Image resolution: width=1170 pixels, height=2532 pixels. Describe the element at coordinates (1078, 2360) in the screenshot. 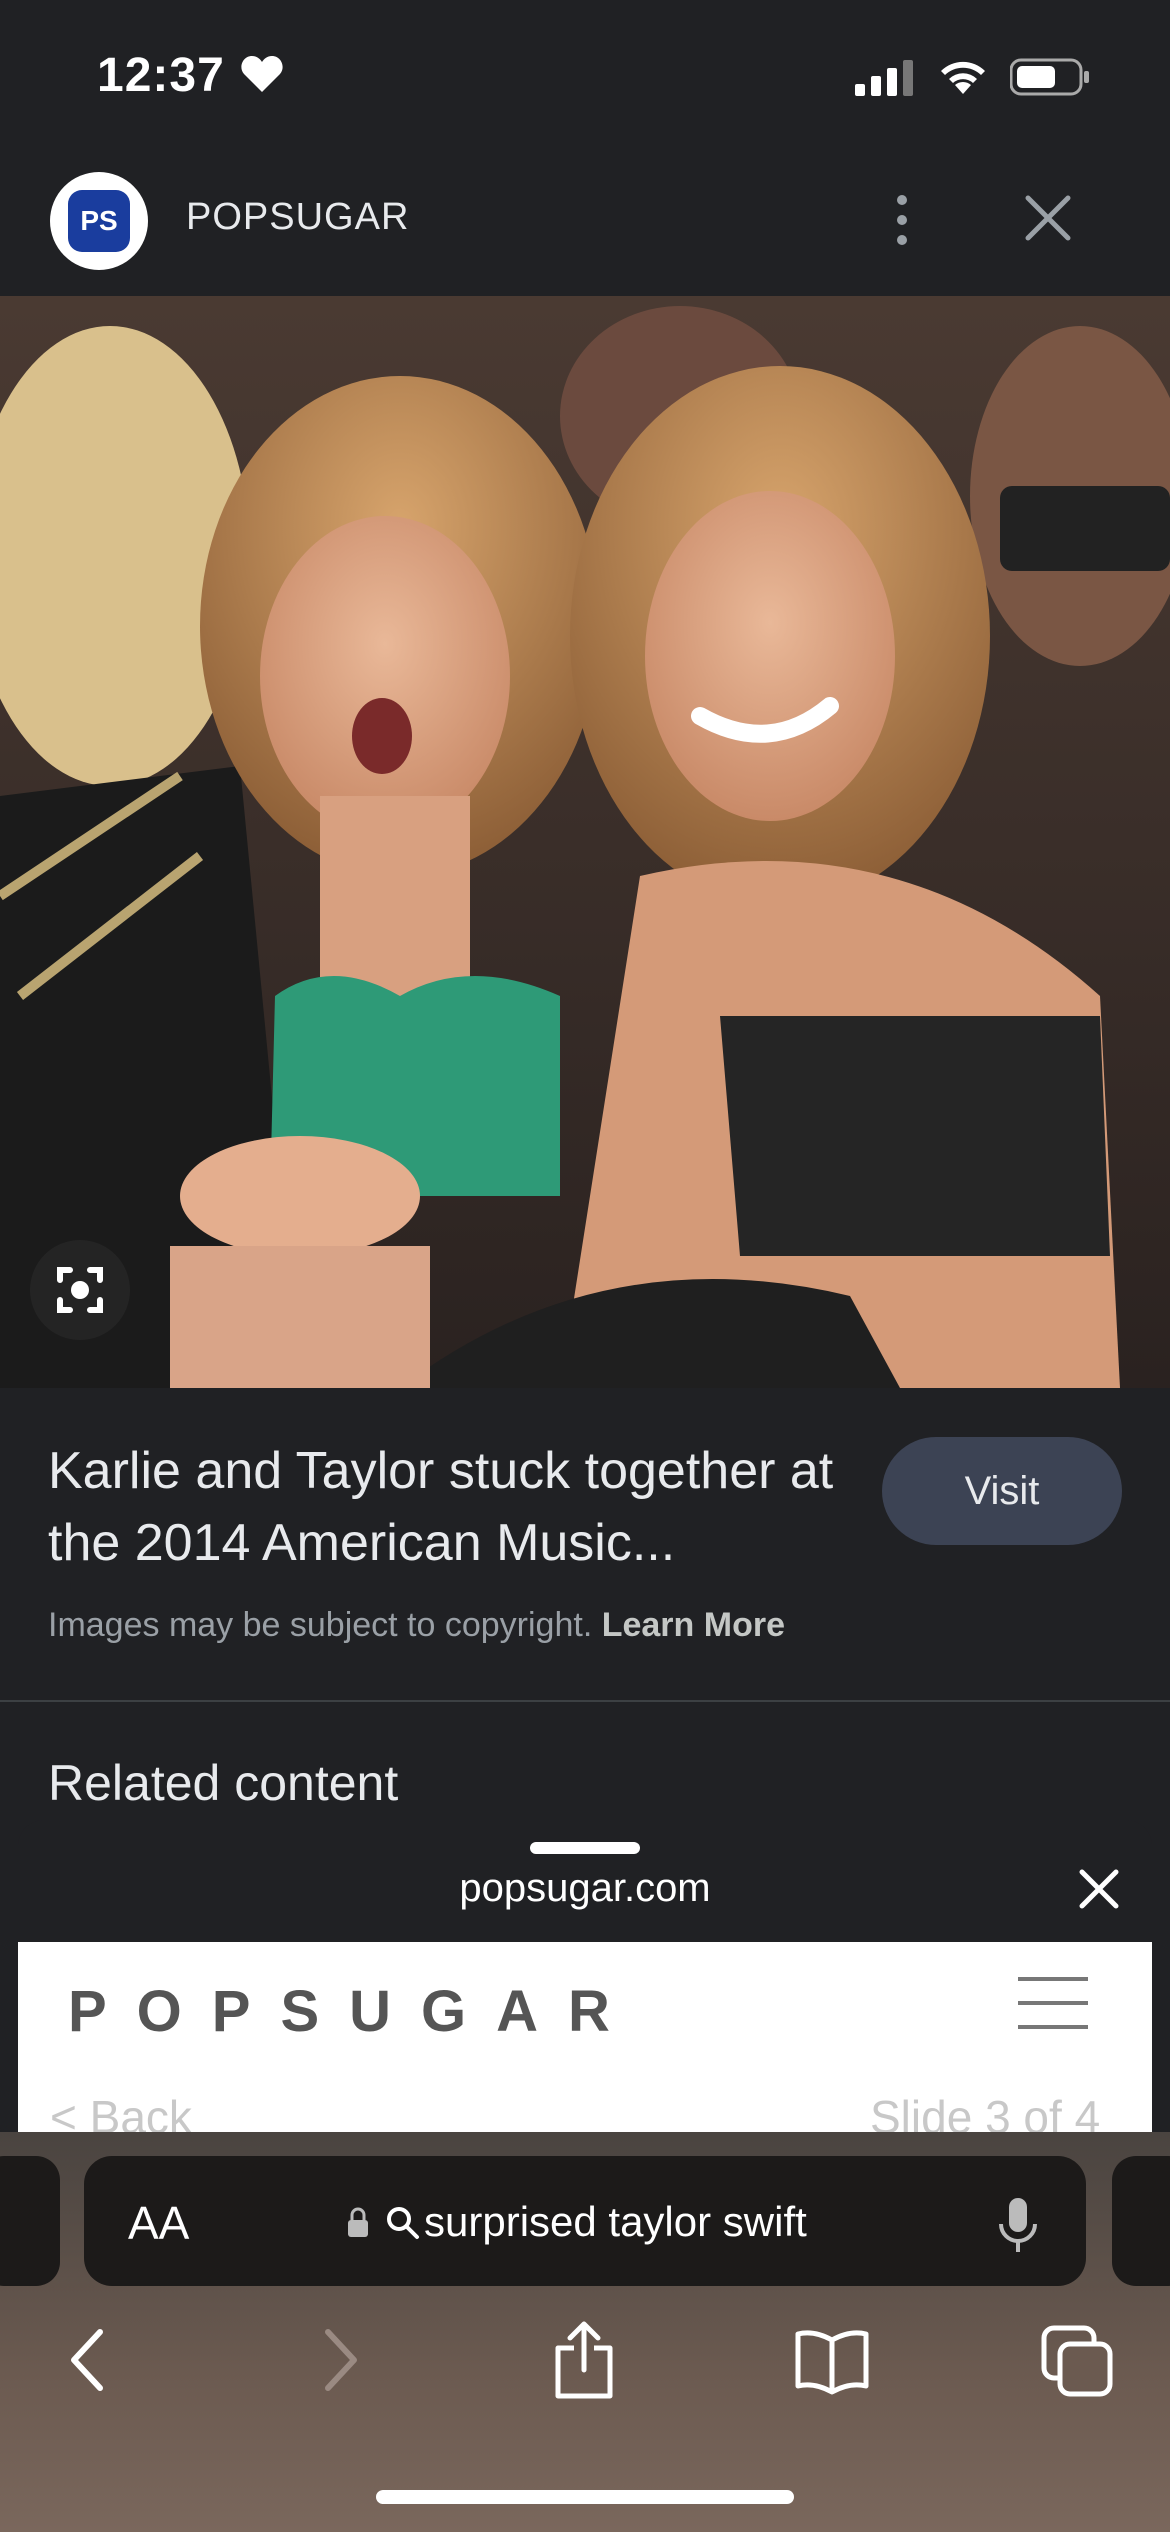

I see `tabs-icon` at that location.